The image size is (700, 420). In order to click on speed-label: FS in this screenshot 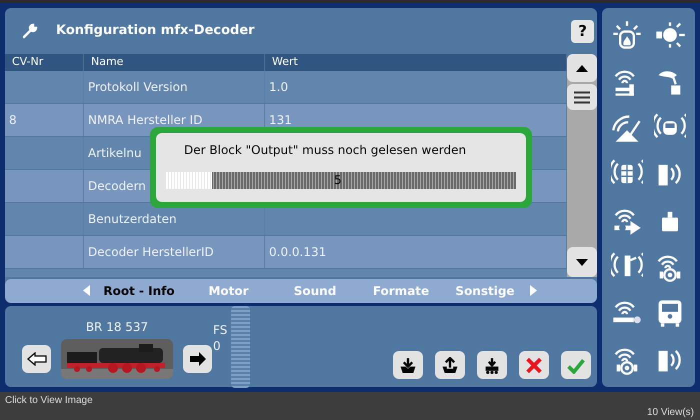, I will do `click(220, 330)`.